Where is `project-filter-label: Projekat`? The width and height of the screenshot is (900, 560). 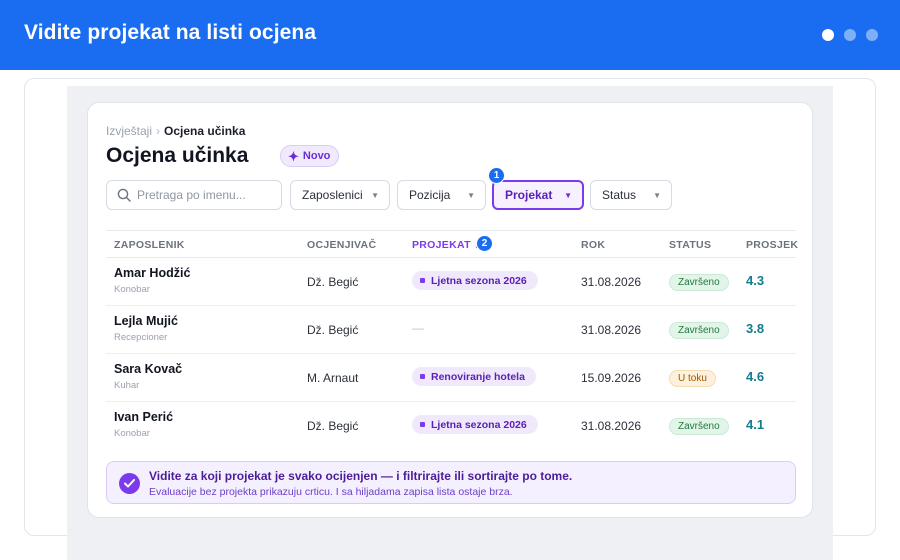
project-filter-label: Projekat is located at coordinates (529, 195).